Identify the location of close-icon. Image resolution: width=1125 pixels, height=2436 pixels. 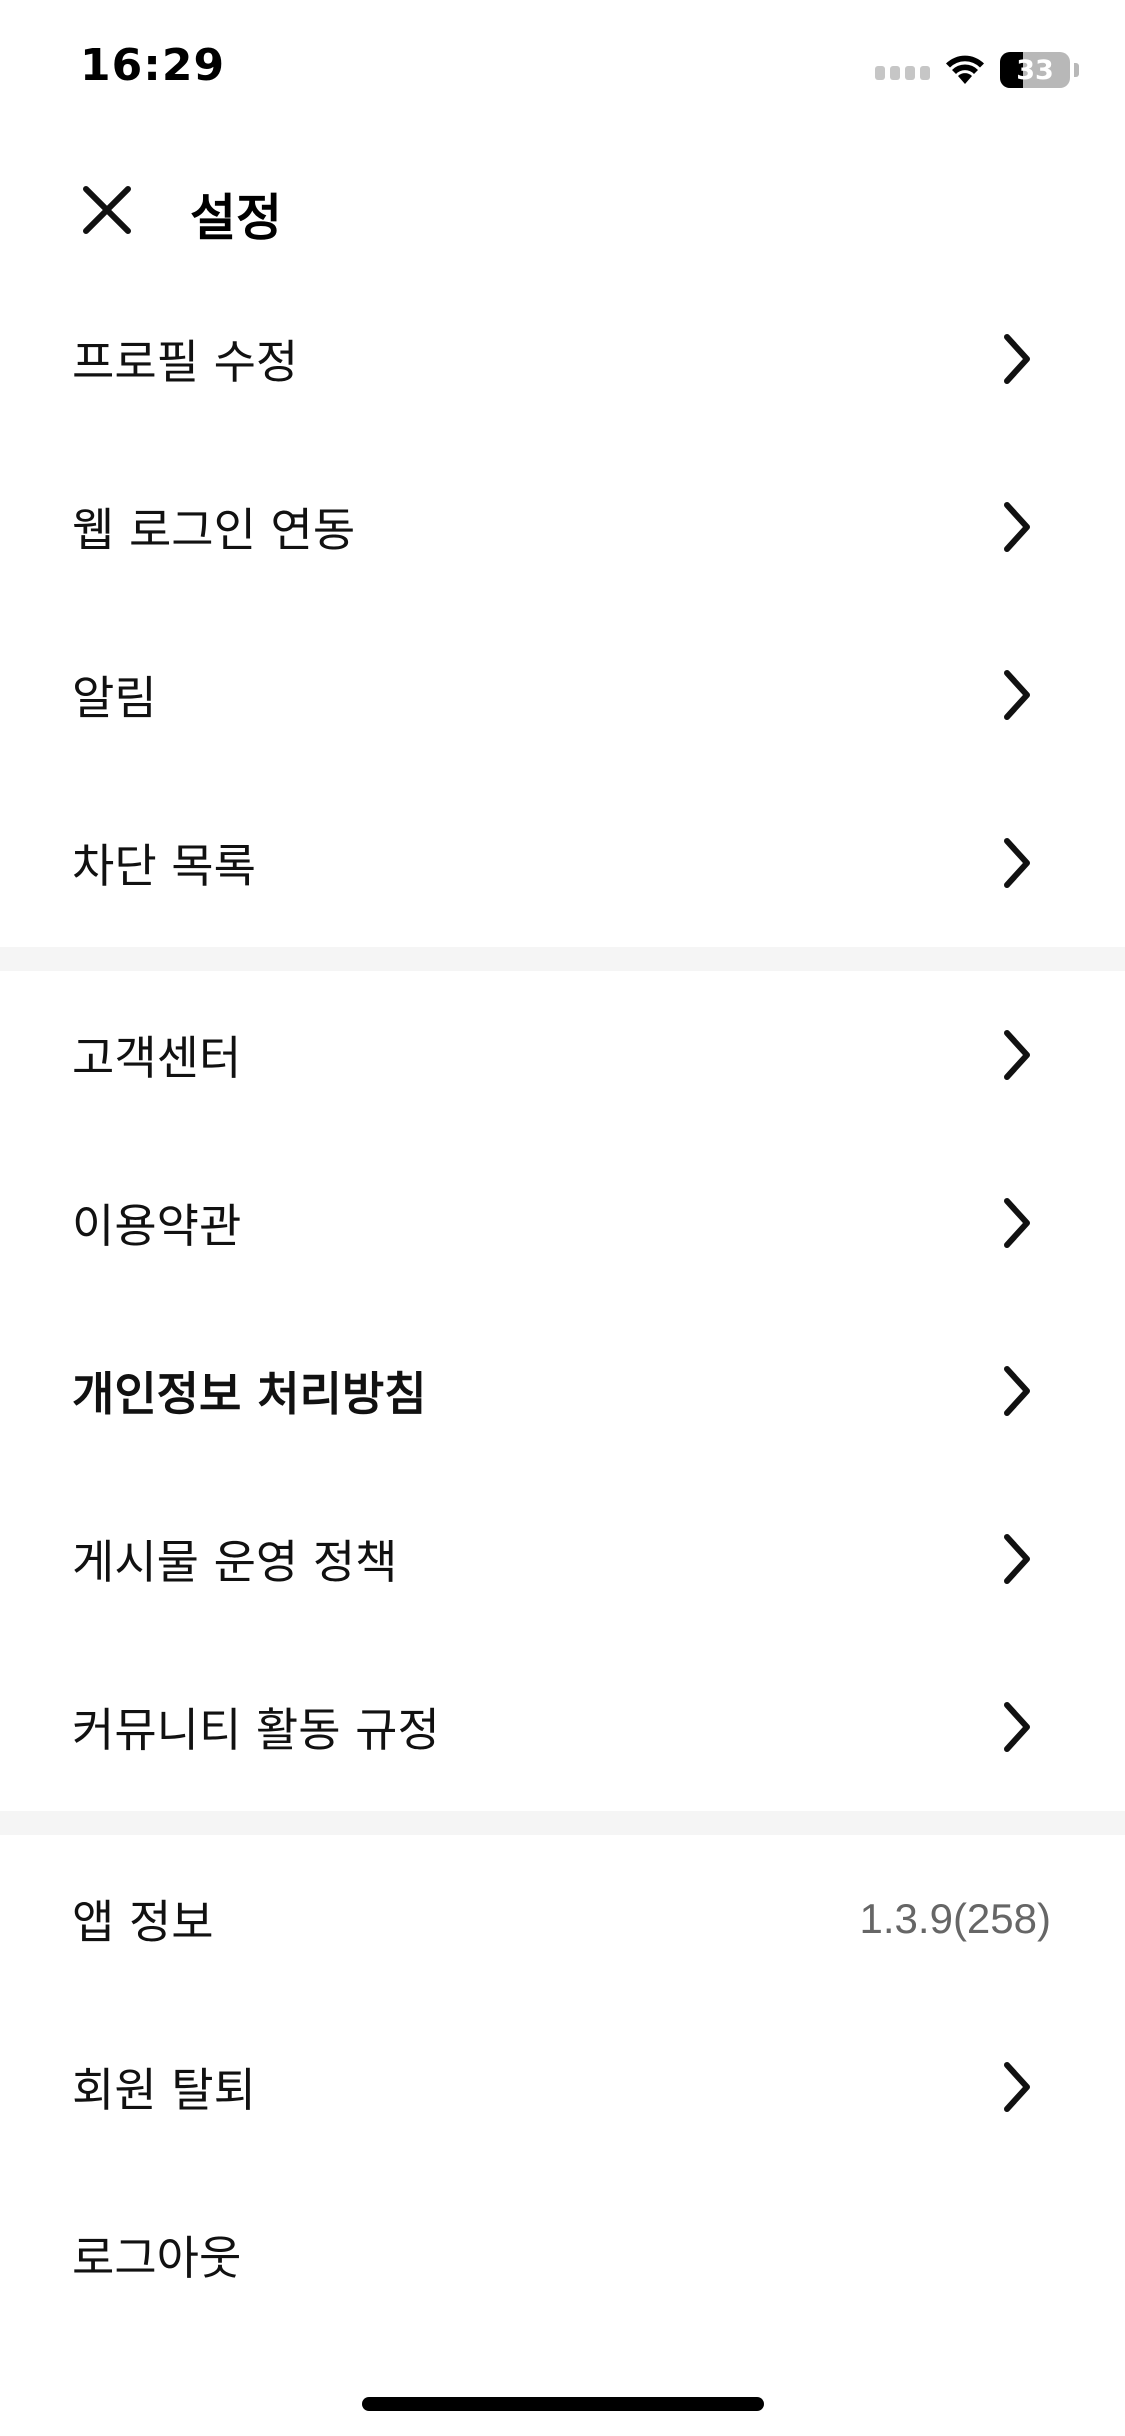
(107, 210).